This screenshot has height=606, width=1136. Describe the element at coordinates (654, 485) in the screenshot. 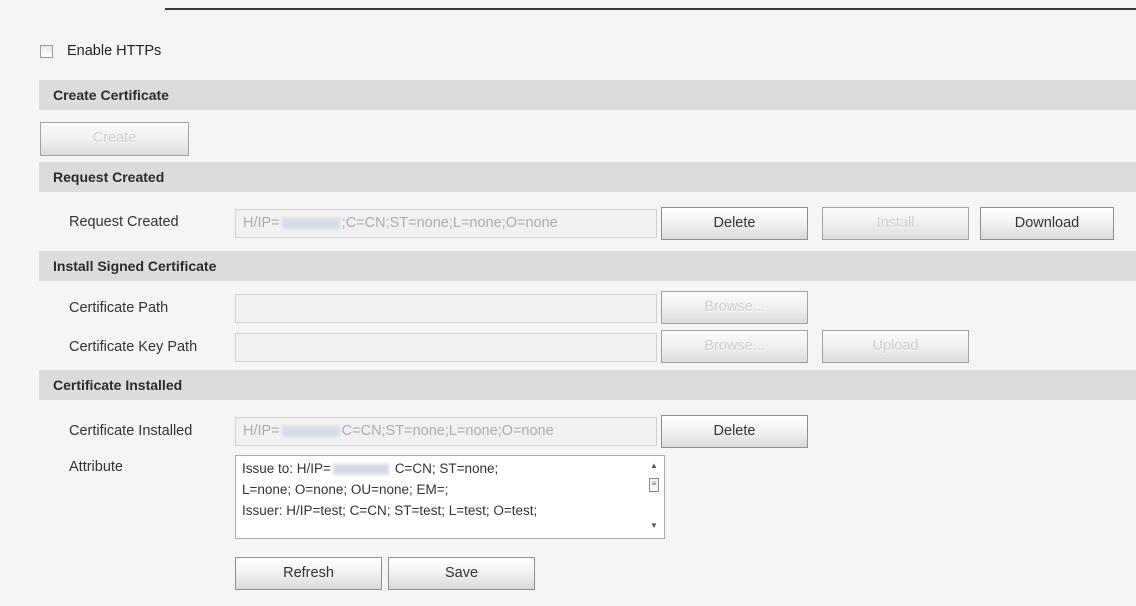

I see `scroll-thumb-icon: ≡` at that location.